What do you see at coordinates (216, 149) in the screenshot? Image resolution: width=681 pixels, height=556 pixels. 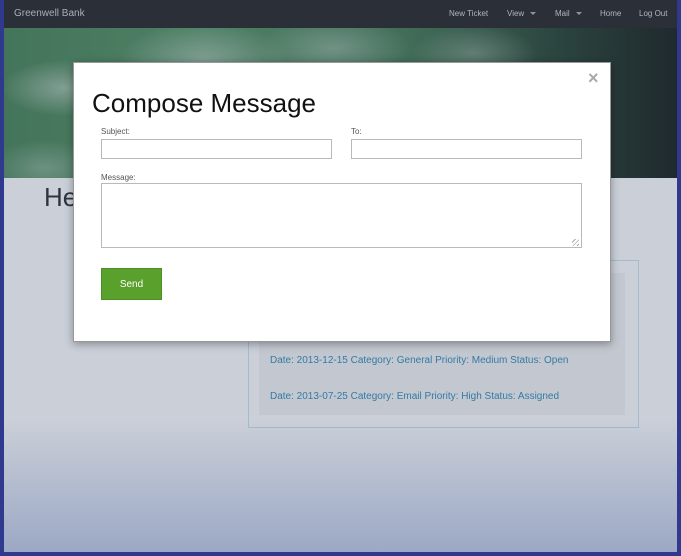 I see `subject-input` at bounding box center [216, 149].